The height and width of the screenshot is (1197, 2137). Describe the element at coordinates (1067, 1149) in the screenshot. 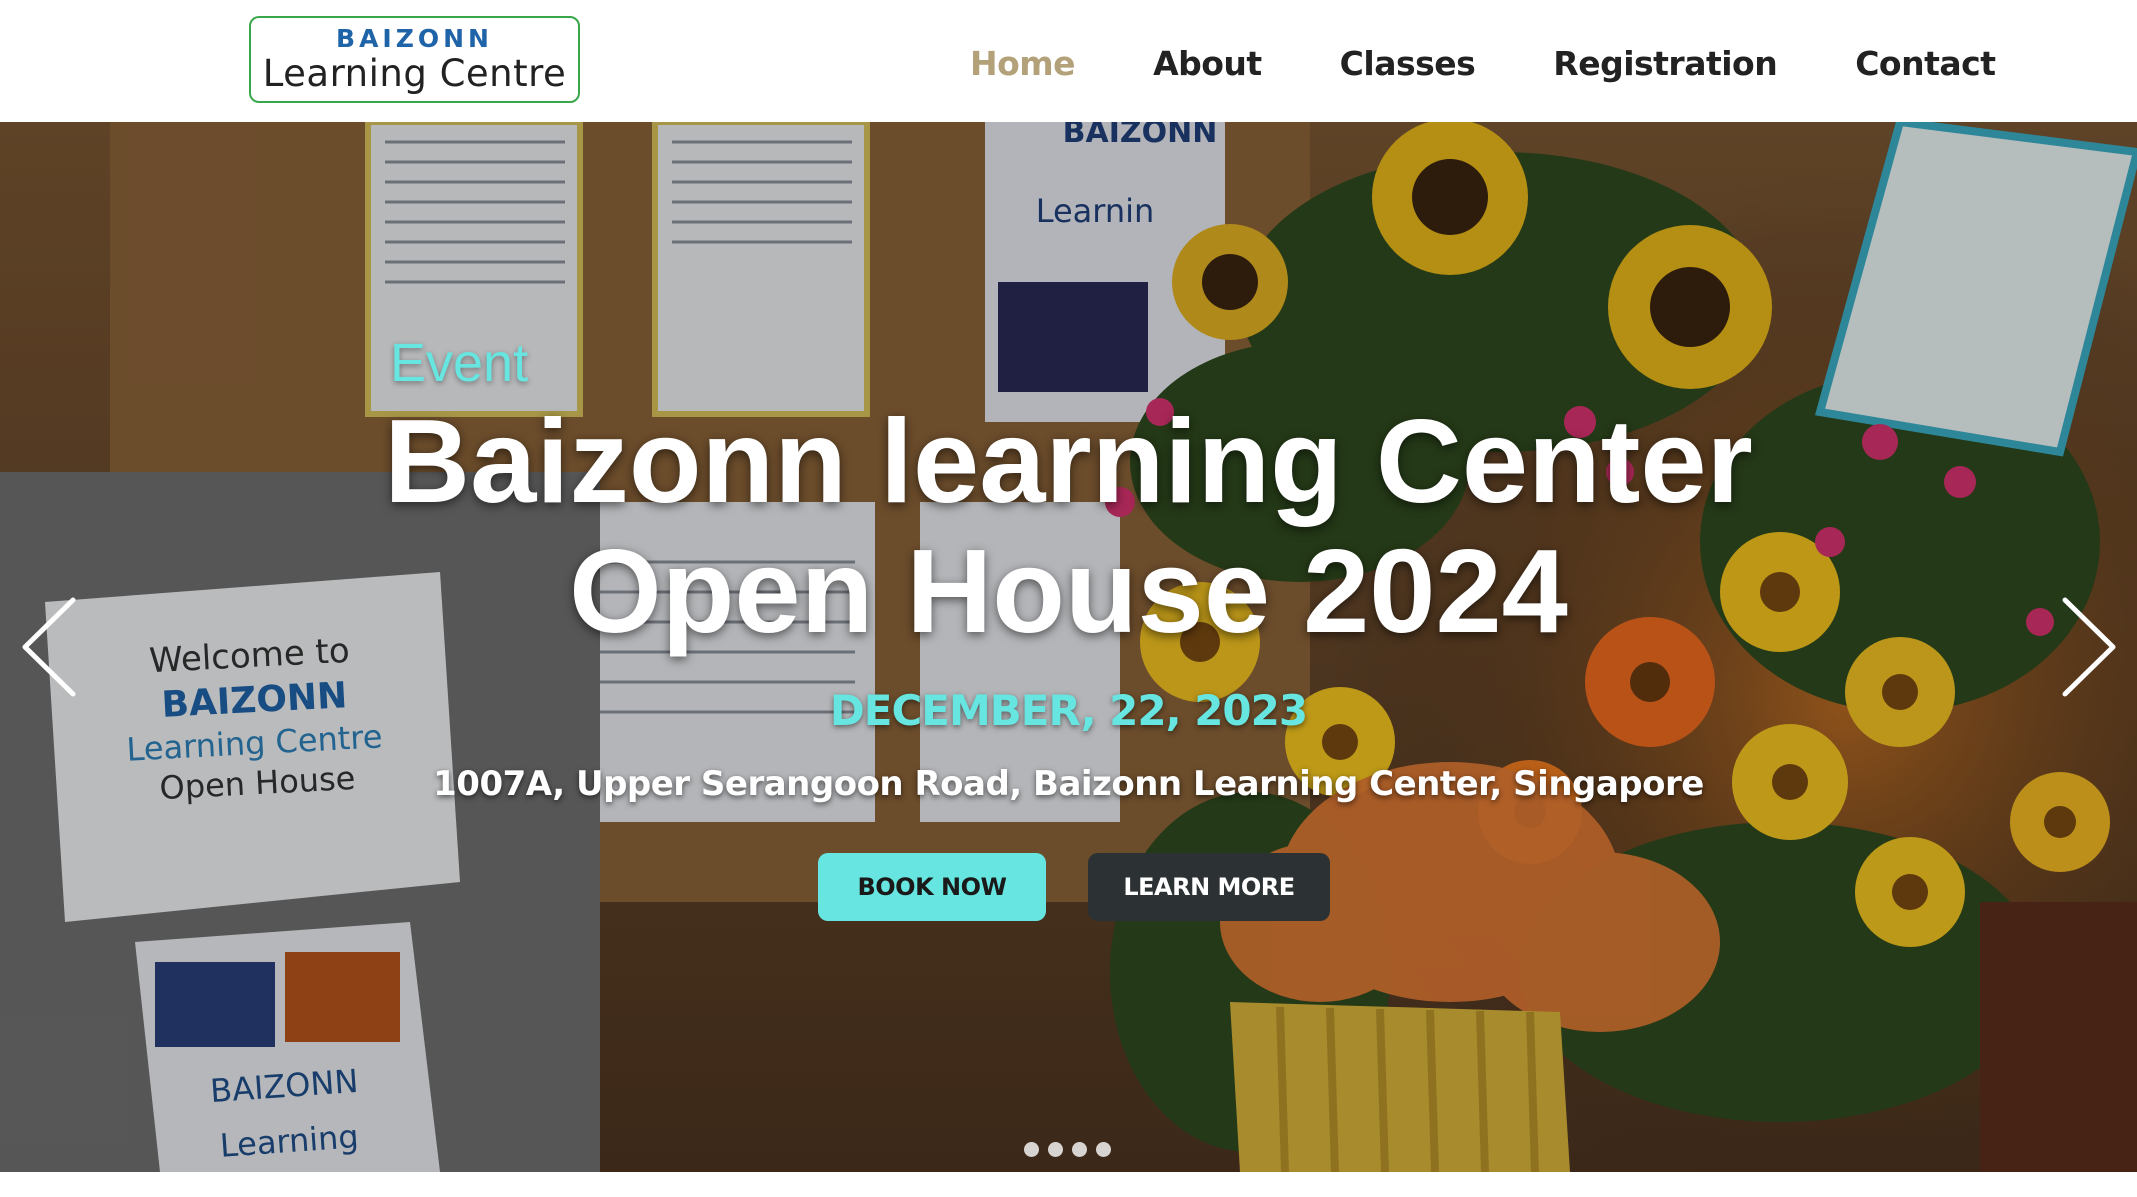

I see `slide-indicators` at that location.